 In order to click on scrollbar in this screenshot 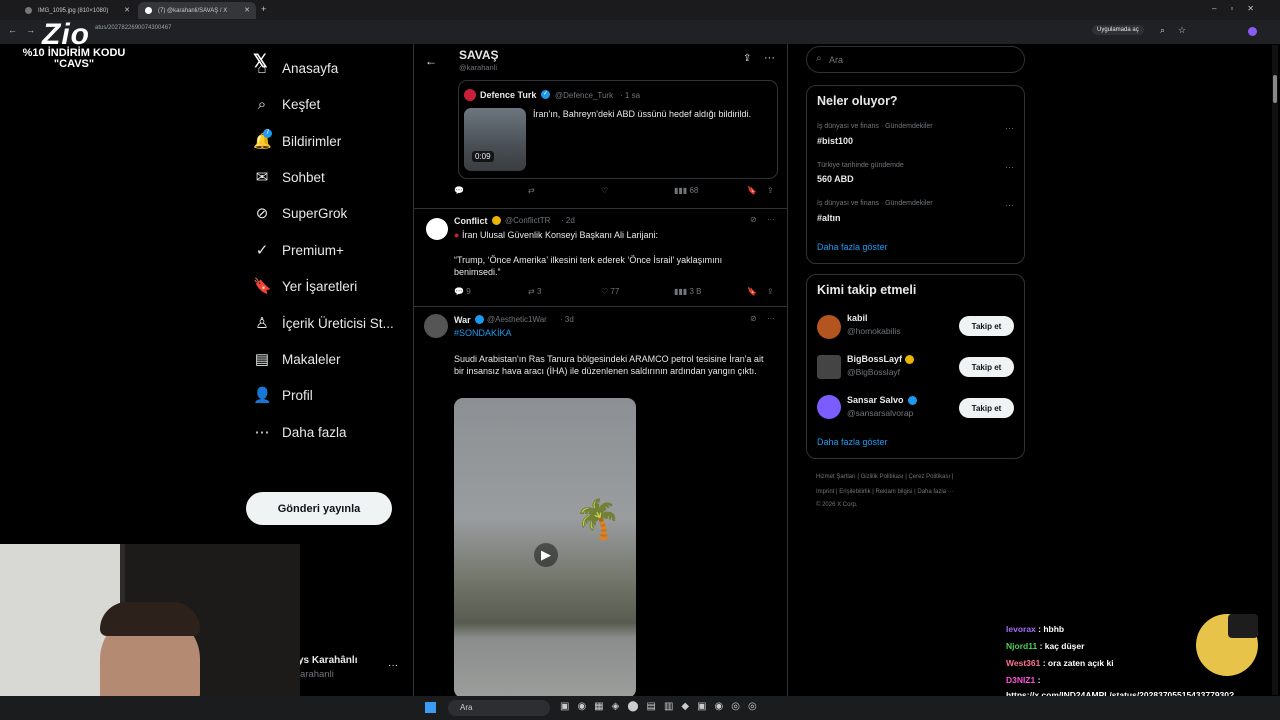, I will do `click(1275, 370)`.